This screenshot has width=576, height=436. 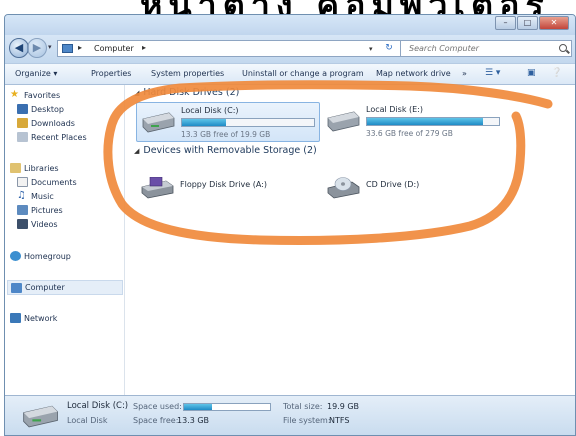 What do you see at coordinates (42, 196) in the screenshot?
I see `nav-label: Music` at bounding box center [42, 196].